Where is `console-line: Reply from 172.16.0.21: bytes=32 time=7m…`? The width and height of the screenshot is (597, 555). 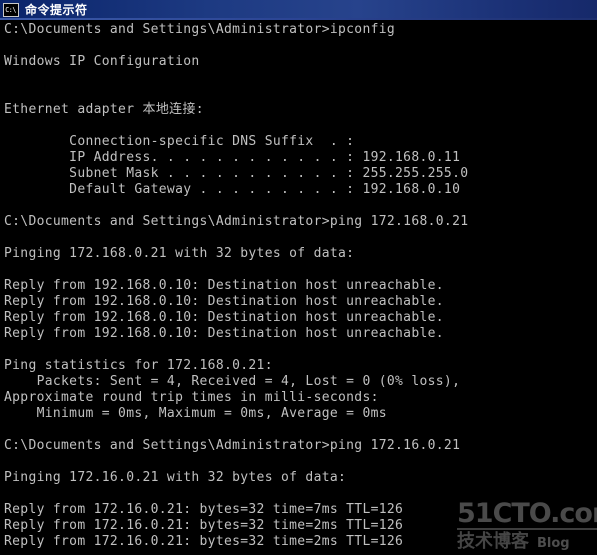
console-line: Reply from 172.16.0.21: bytes=32 time=7m… is located at coordinates (204, 509).